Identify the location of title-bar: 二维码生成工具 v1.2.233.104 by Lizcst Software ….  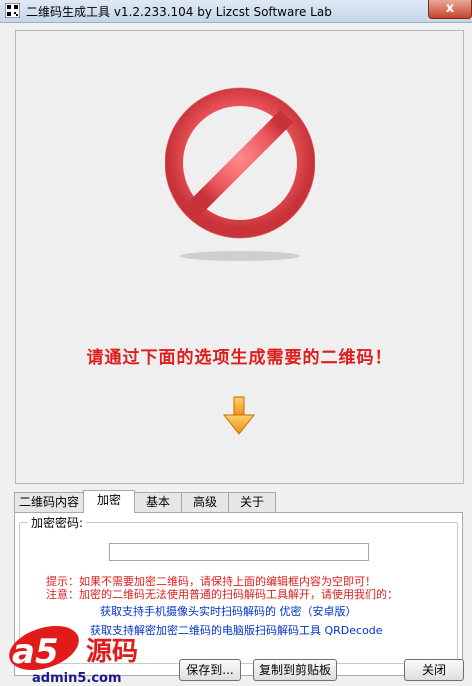
(236, 11).